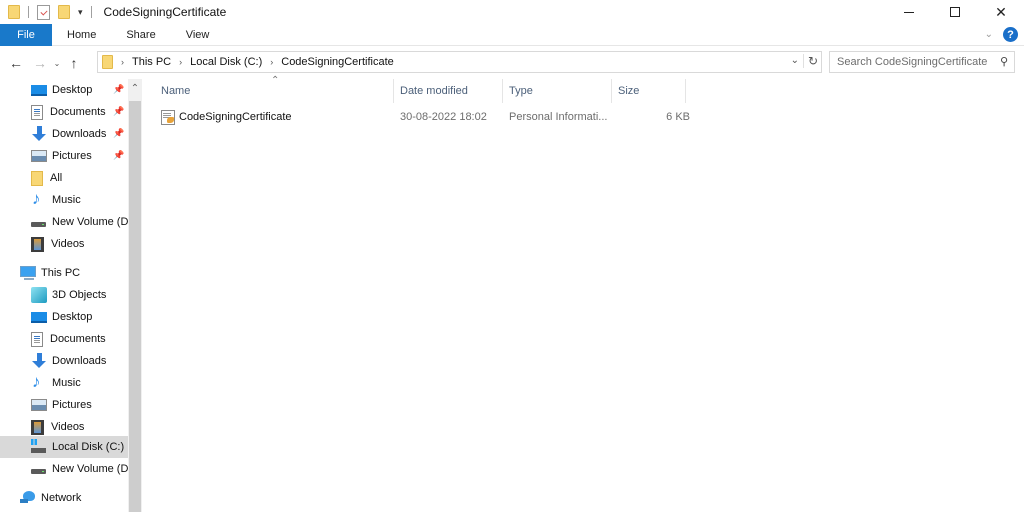 The height and width of the screenshot is (512, 1024). What do you see at coordinates (43, 12) in the screenshot?
I see `properties-icon` at bounding box center [43, 12].